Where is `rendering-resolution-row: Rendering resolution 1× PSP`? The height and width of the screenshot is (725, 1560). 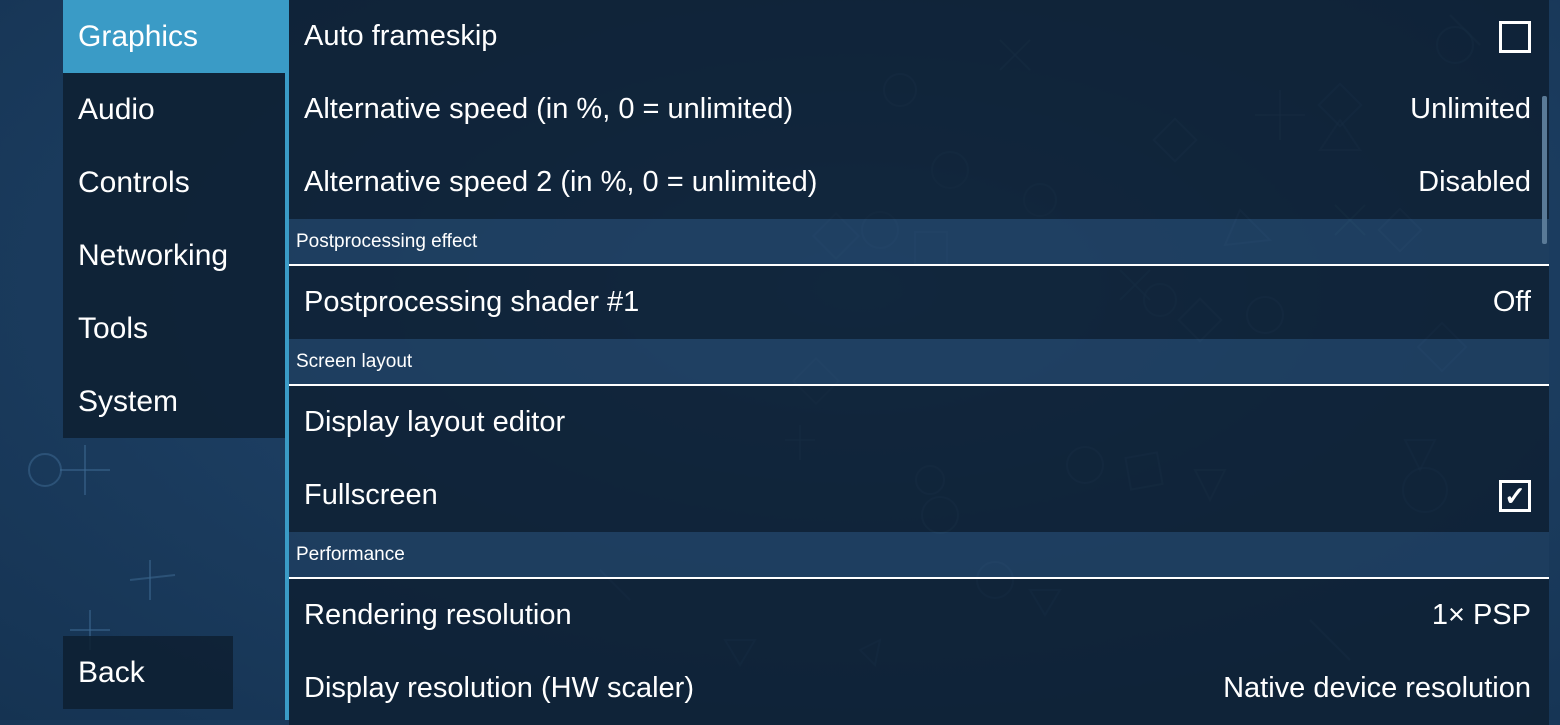
rendering-resolution-row: Rendering resolution 1× PSP is located at coordinates (919, 615).